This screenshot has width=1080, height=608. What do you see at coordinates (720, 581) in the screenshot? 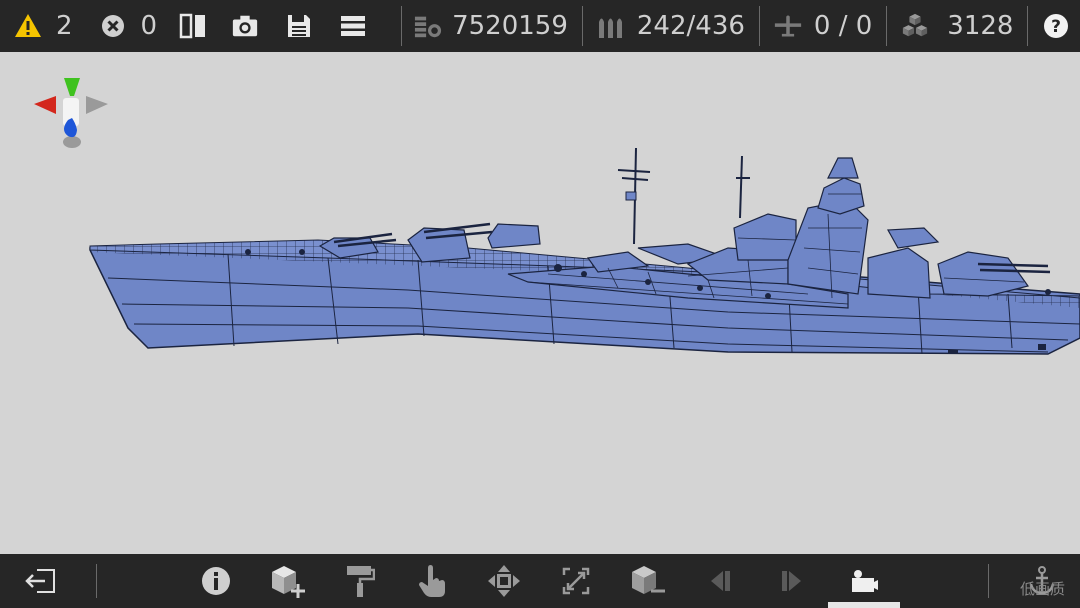
I see `previous-icon` at bounding box center [720, 581].